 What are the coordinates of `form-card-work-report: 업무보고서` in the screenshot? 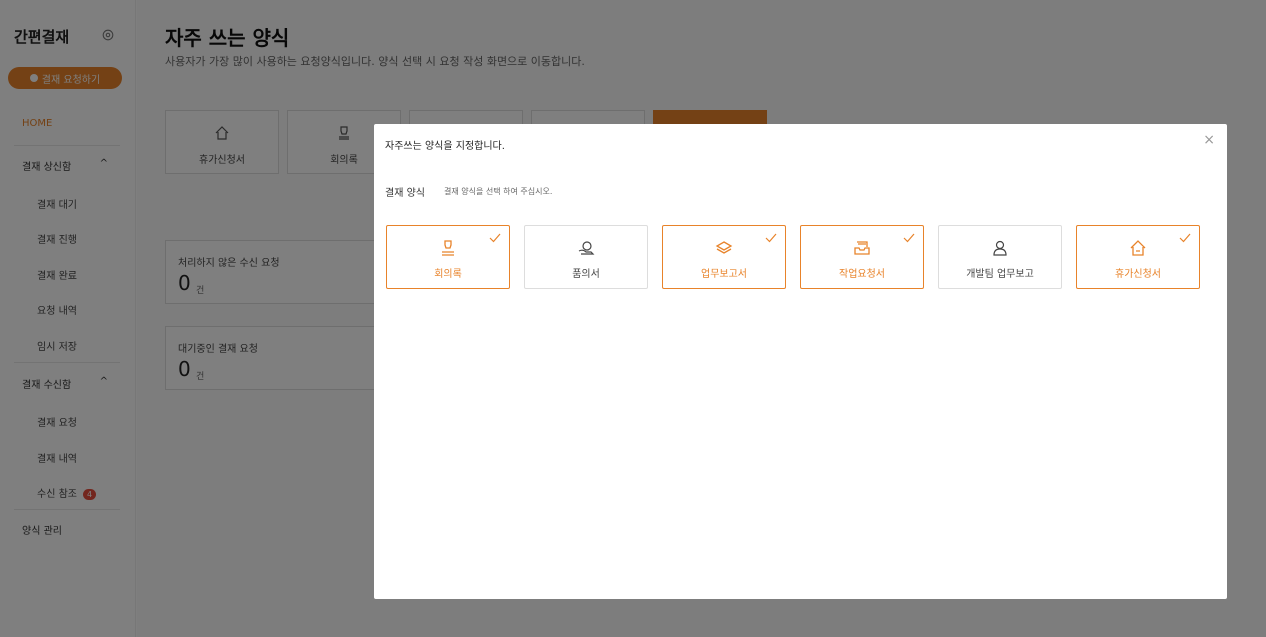 It's located at (724, 257).